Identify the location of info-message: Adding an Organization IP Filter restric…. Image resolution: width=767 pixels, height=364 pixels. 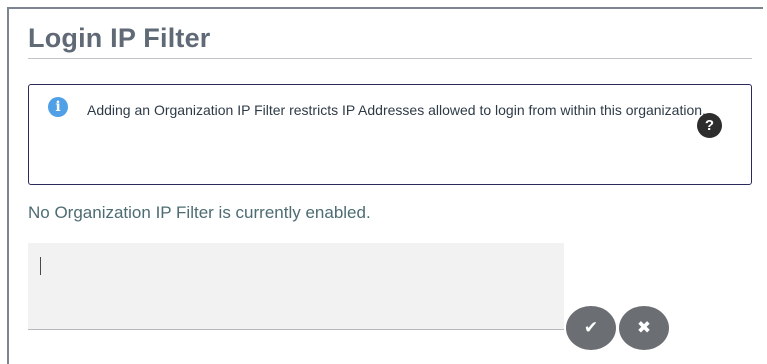
(396, 110).